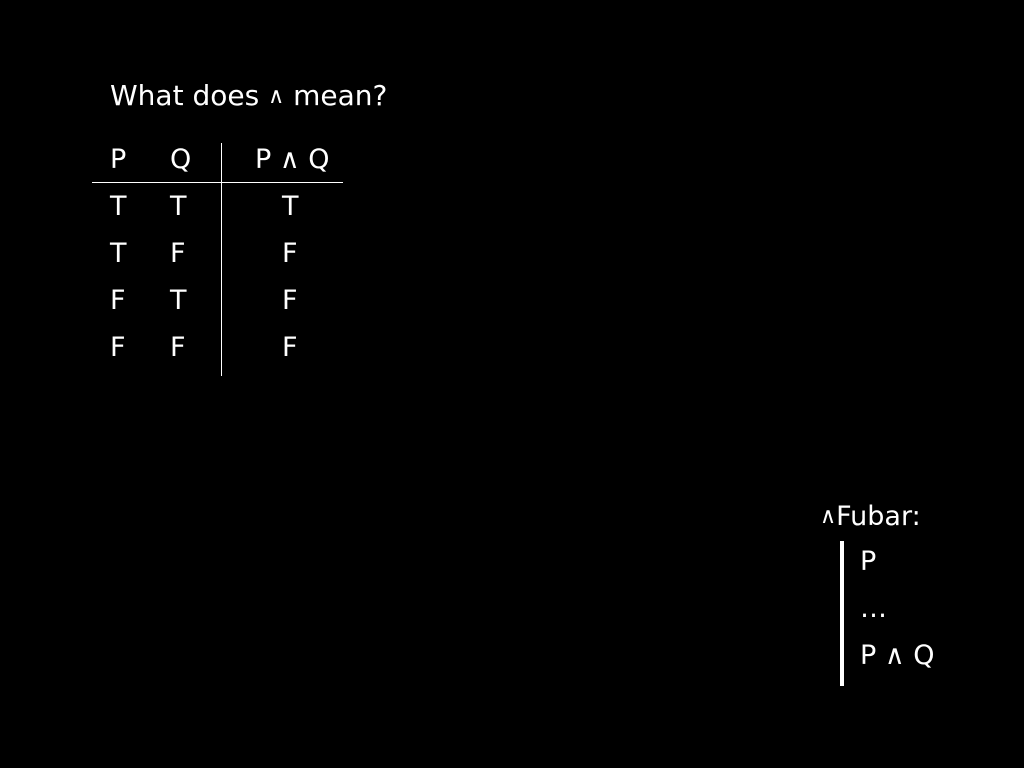 This screenshot has height=768, width=1024. I want to click on subproof-bar, so click(842, 613).